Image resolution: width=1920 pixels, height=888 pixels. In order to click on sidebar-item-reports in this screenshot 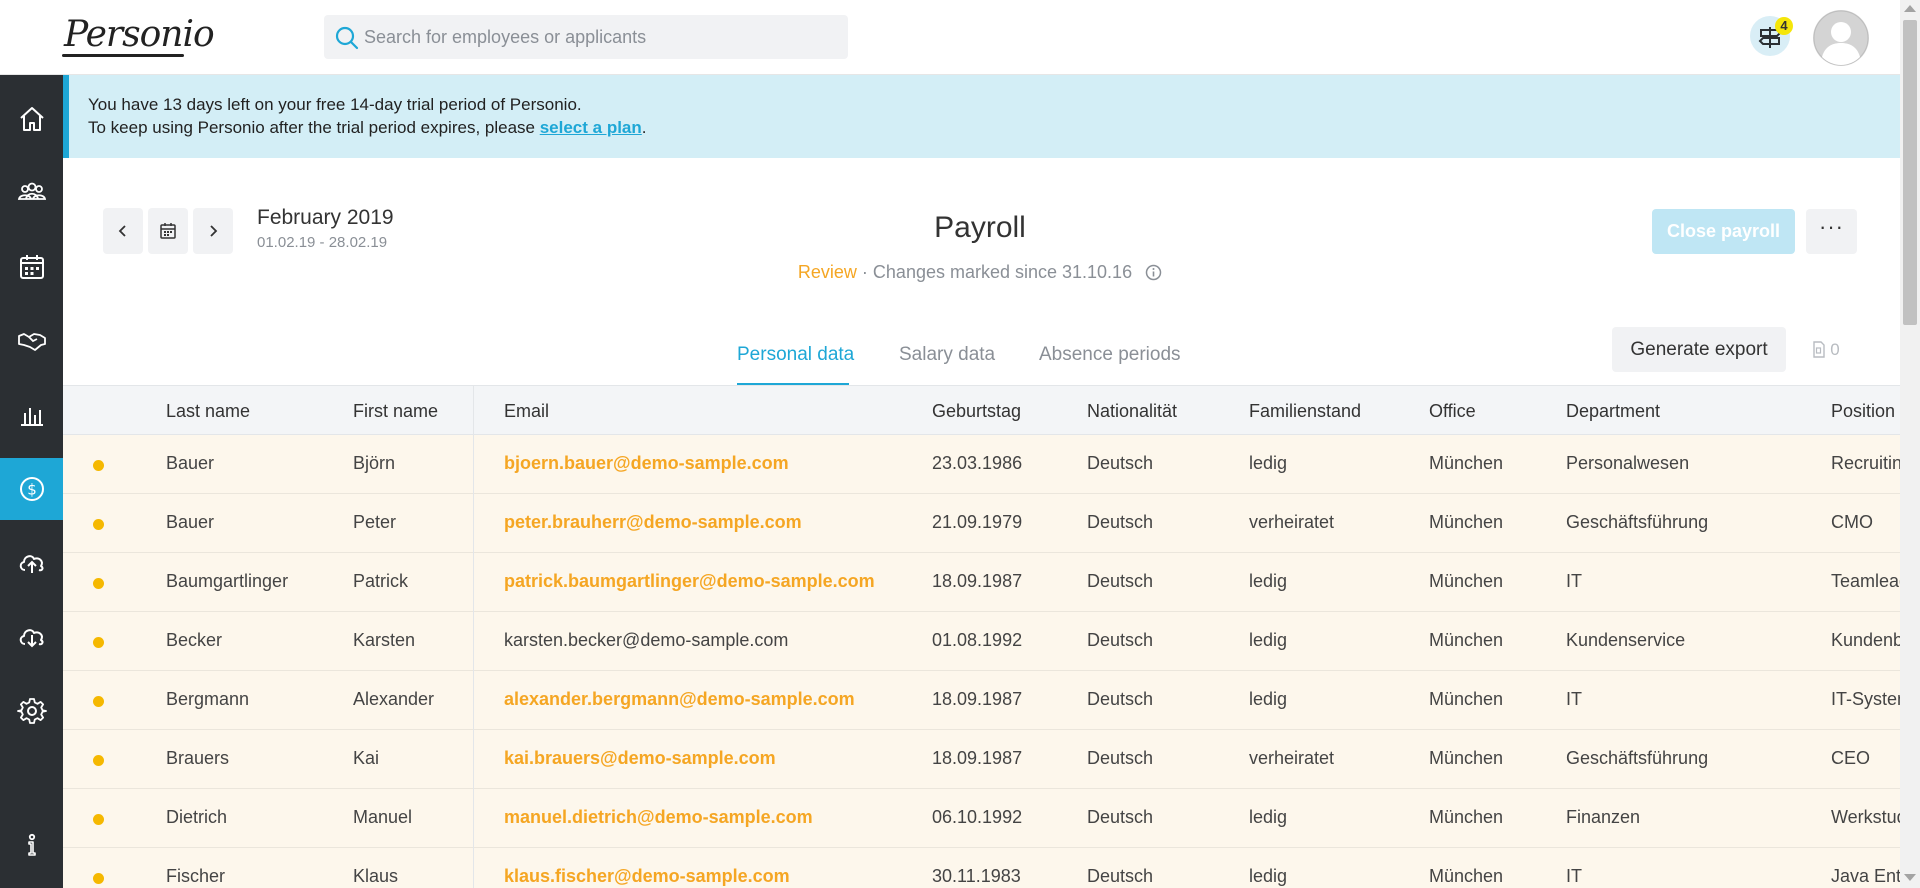, I will do `click(31, 415)`.